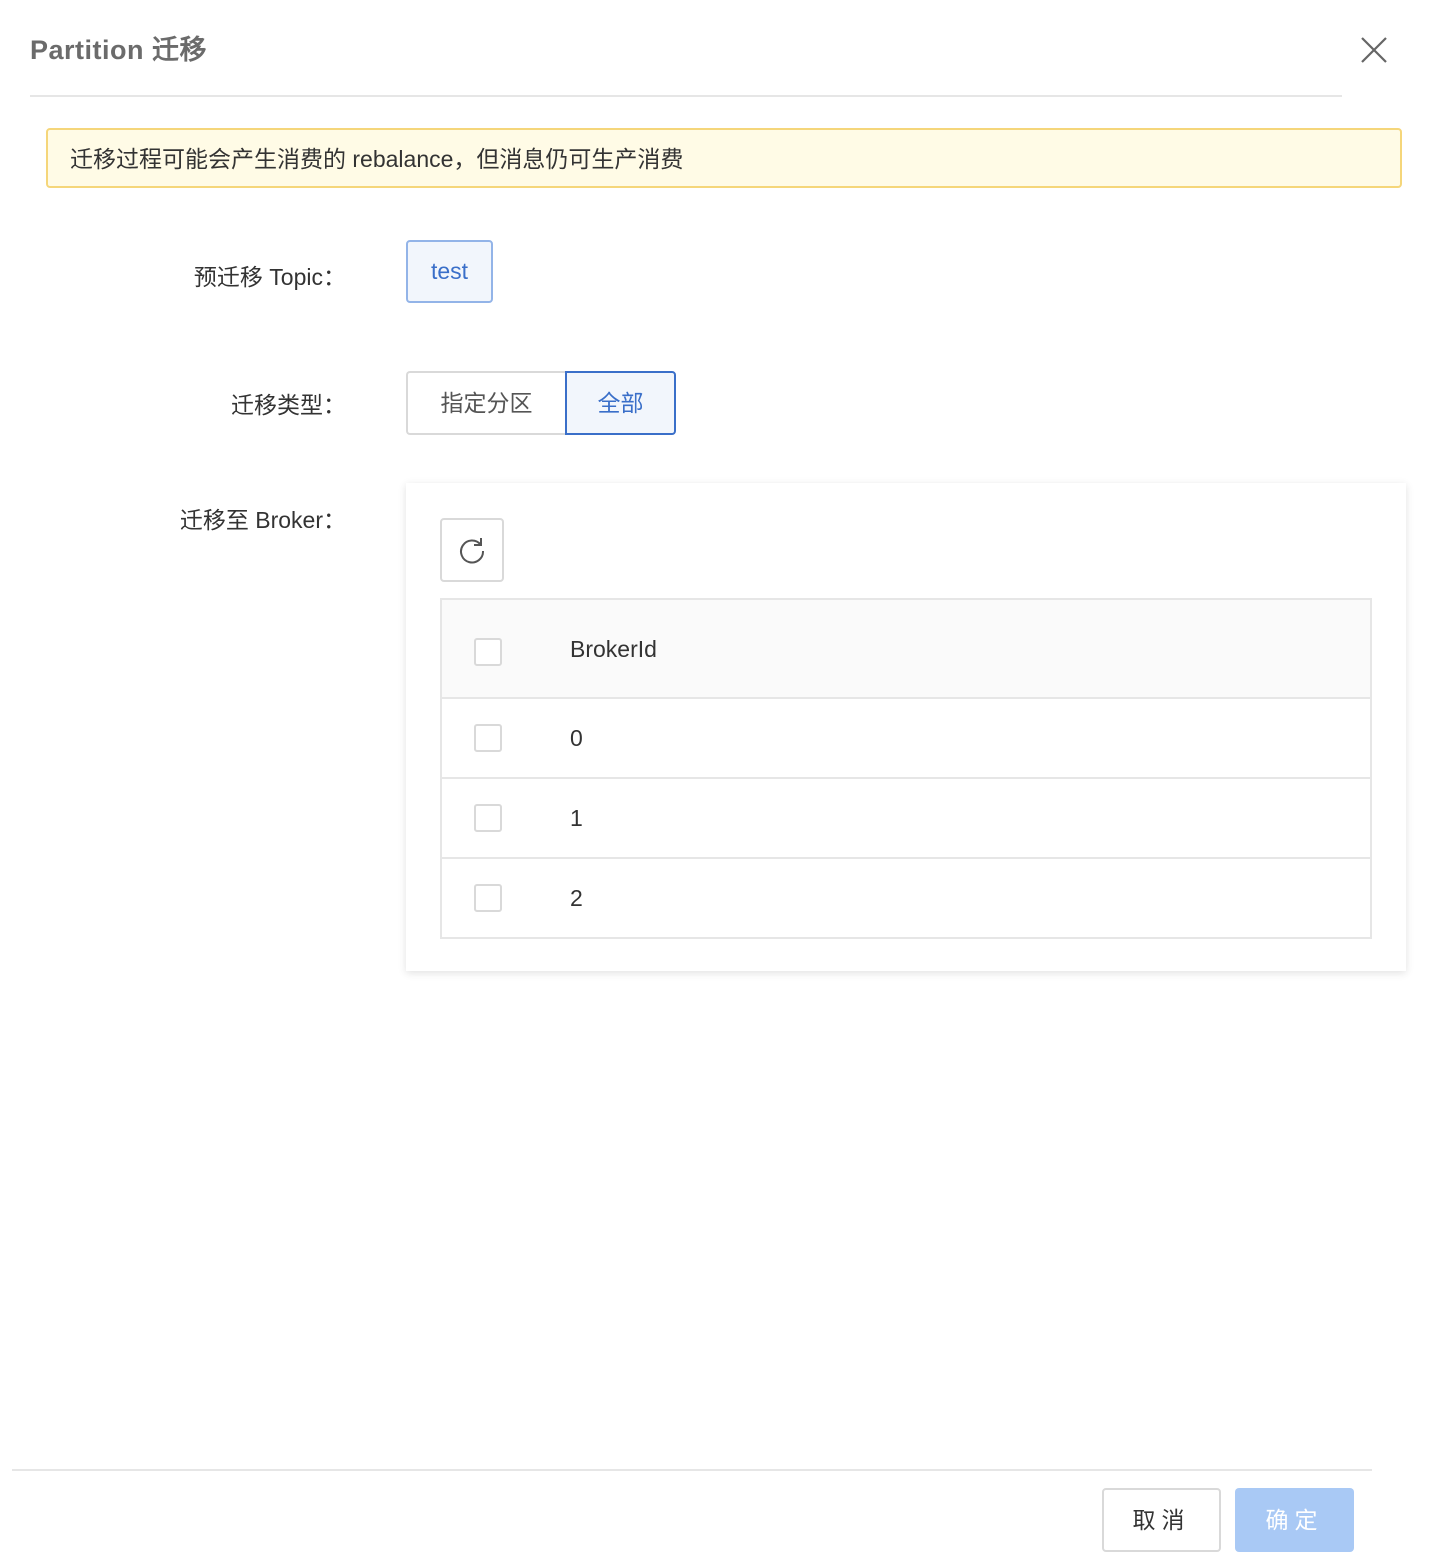 This screenshot has width=1438, height=1566. What do you see at coordinates (906, 819) in the screenshot?
I see `table-row: 1` at bounding box center [906, 819].